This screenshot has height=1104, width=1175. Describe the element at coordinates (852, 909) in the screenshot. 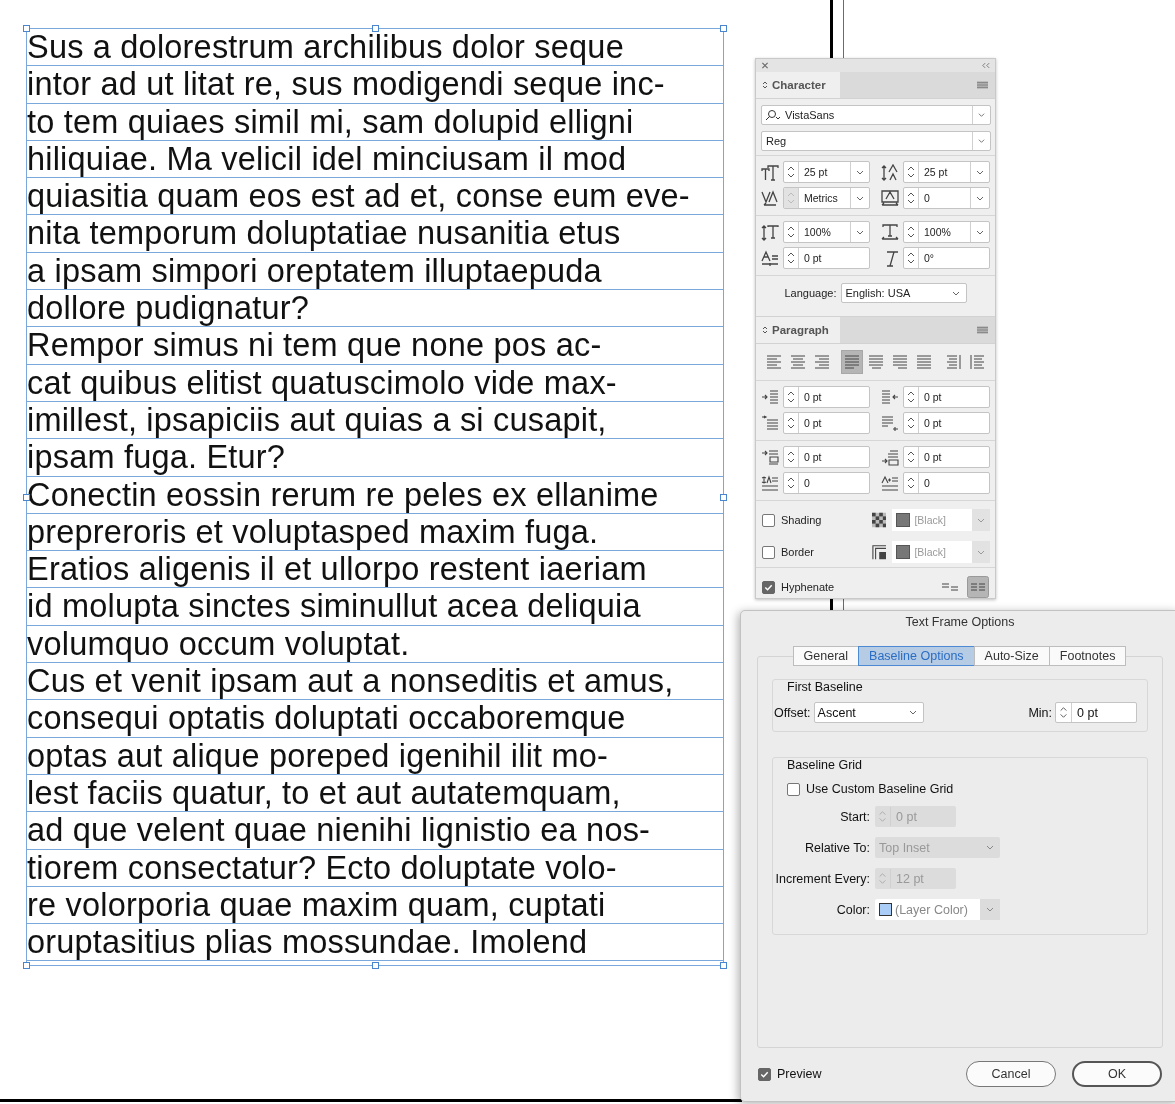

I see `field-label: Color:` at that location.